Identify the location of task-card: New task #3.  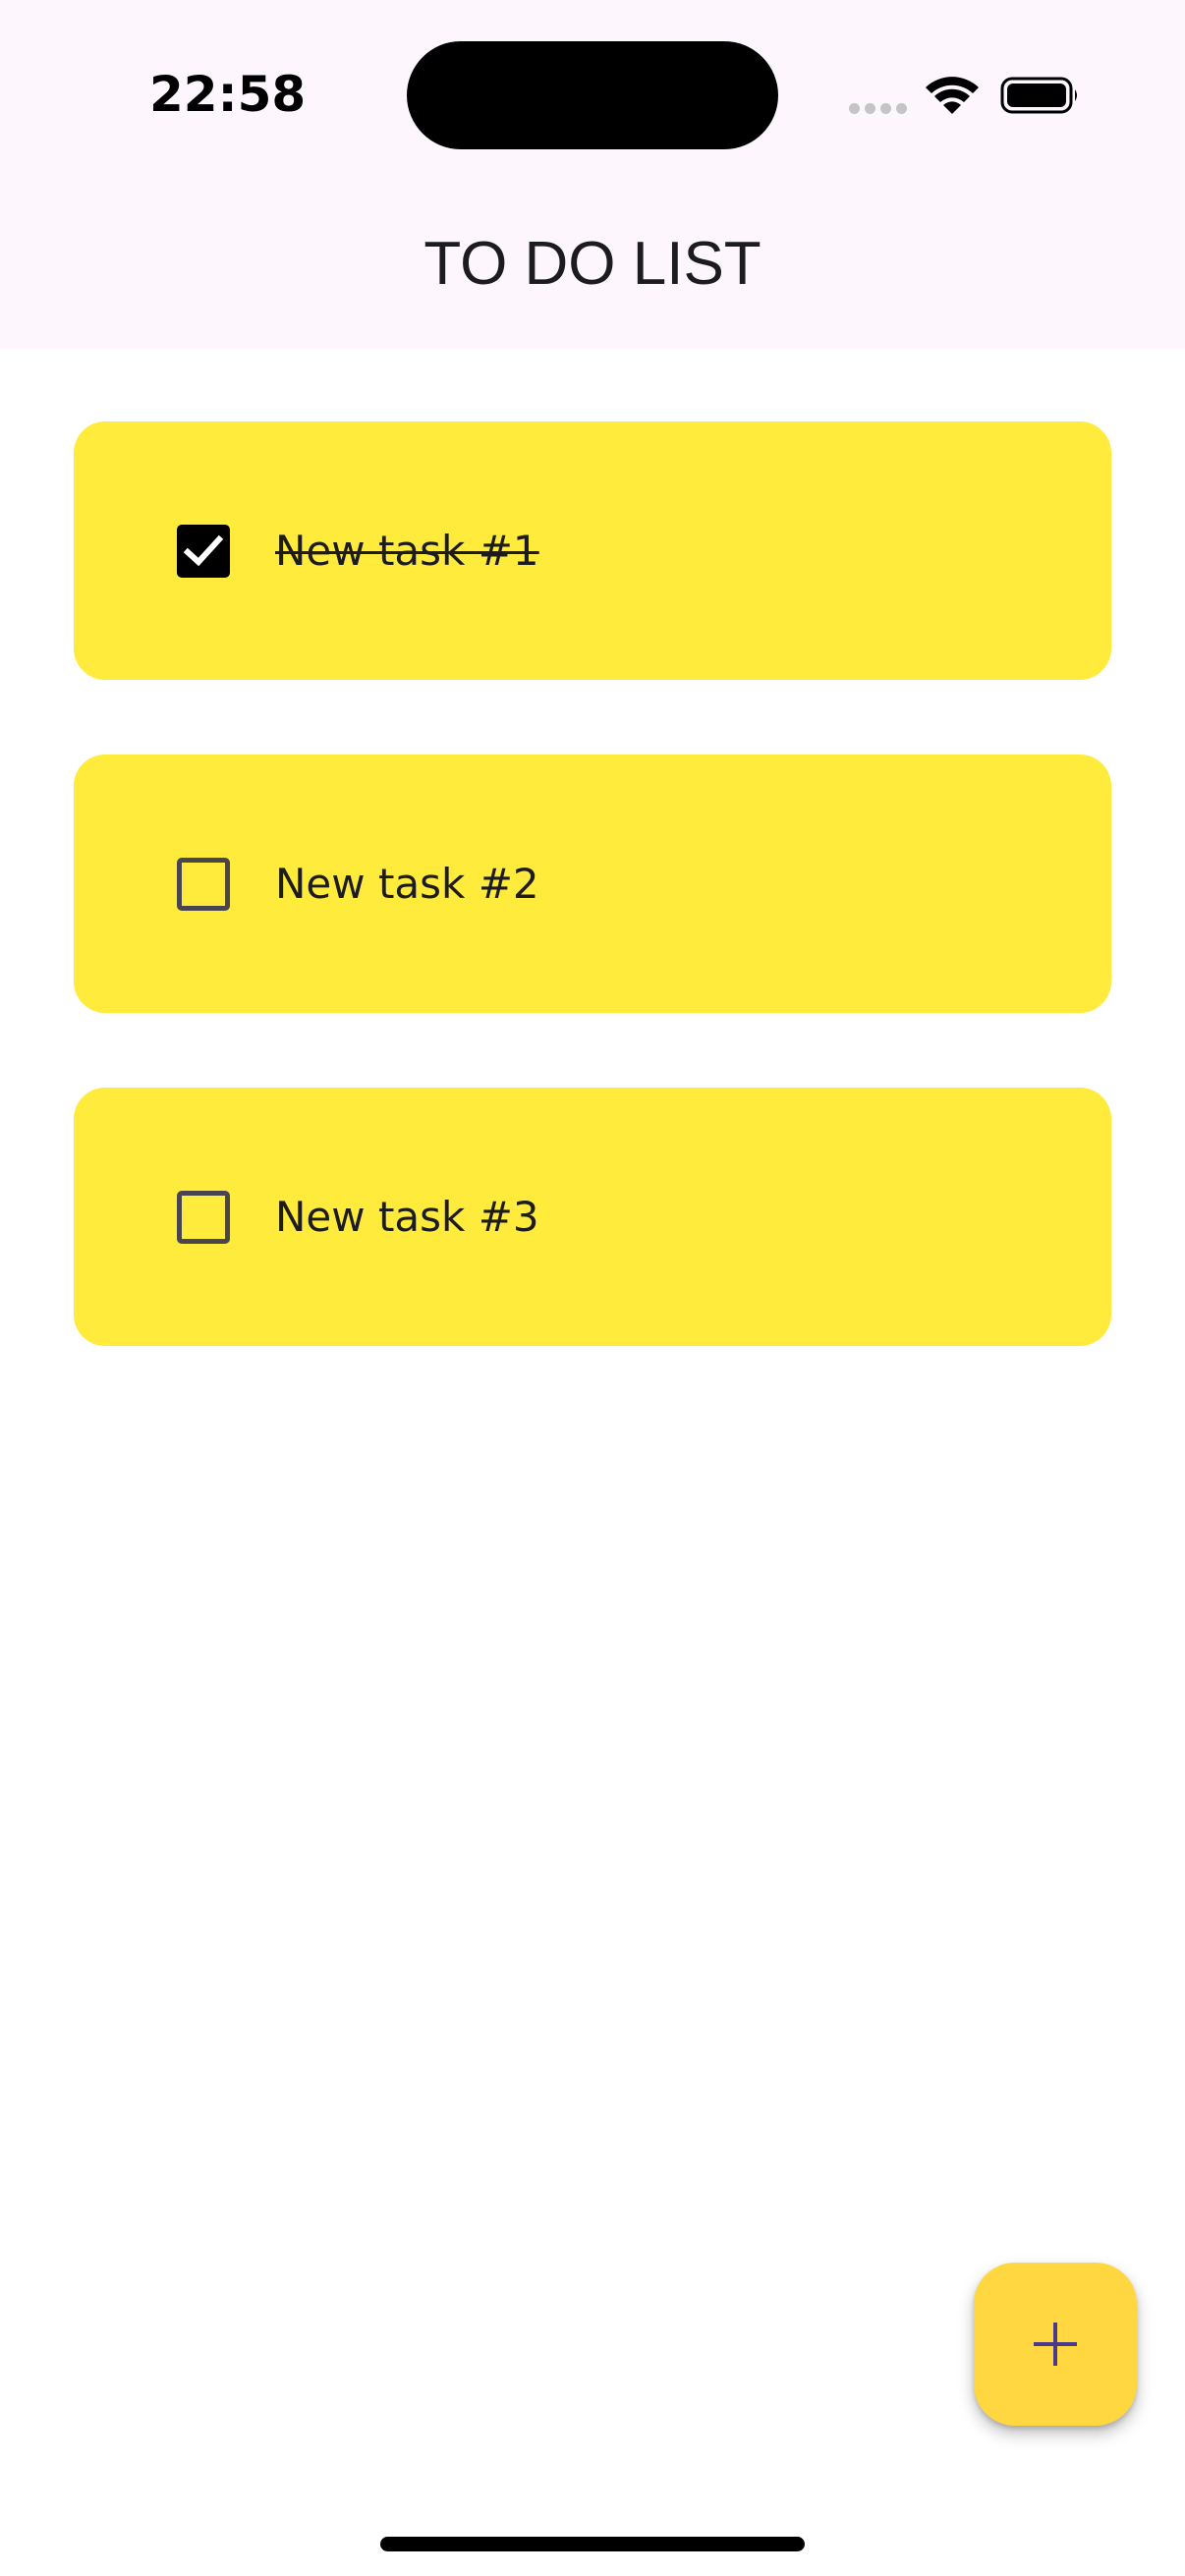
(592, 1217).